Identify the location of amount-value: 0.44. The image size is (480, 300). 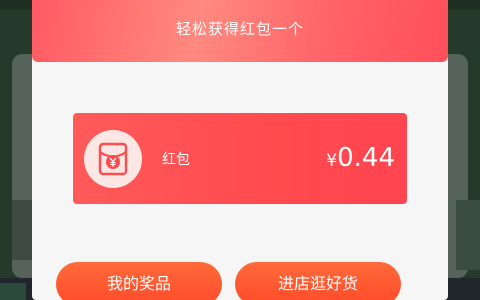
(366, 158).